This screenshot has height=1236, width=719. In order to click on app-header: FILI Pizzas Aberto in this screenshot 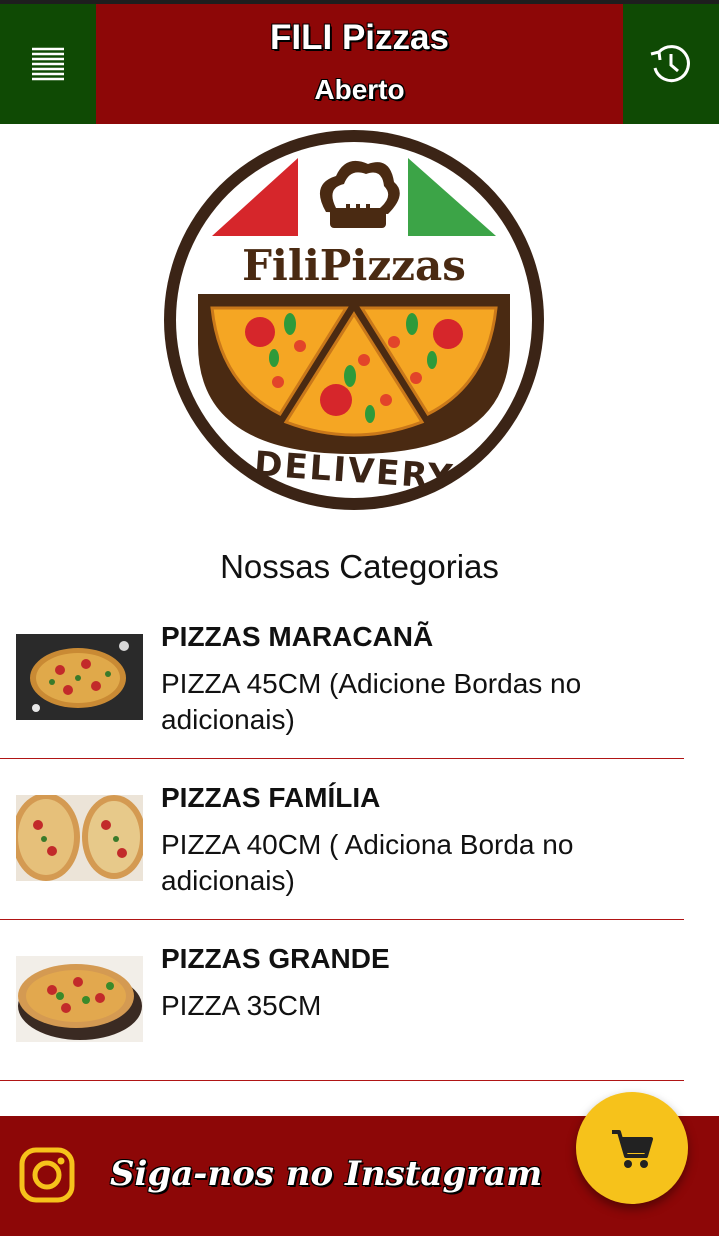, I will do `click(359, 64)`.